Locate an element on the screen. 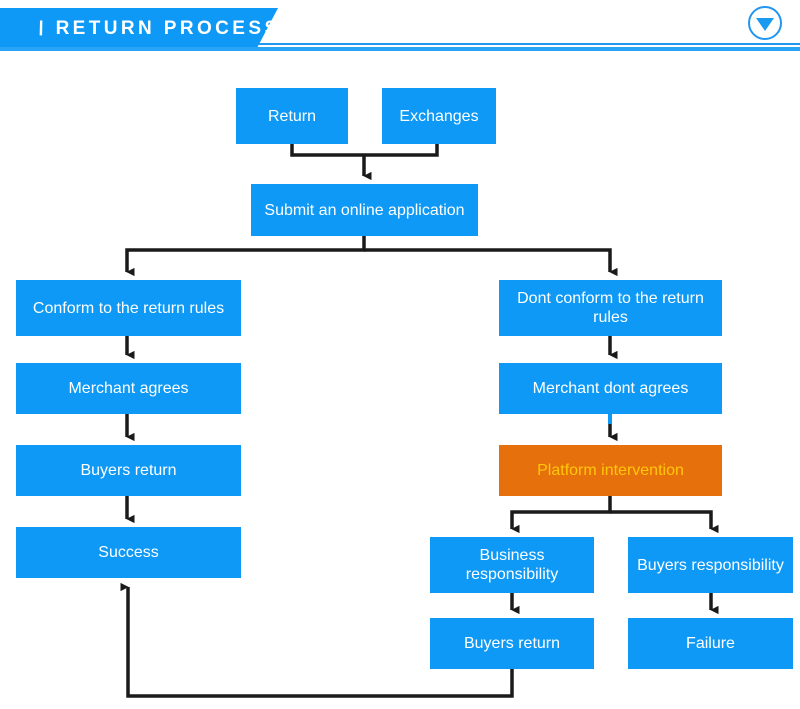 The image size is (800, 709). node-success: Success is located at coordinates (128, 552).